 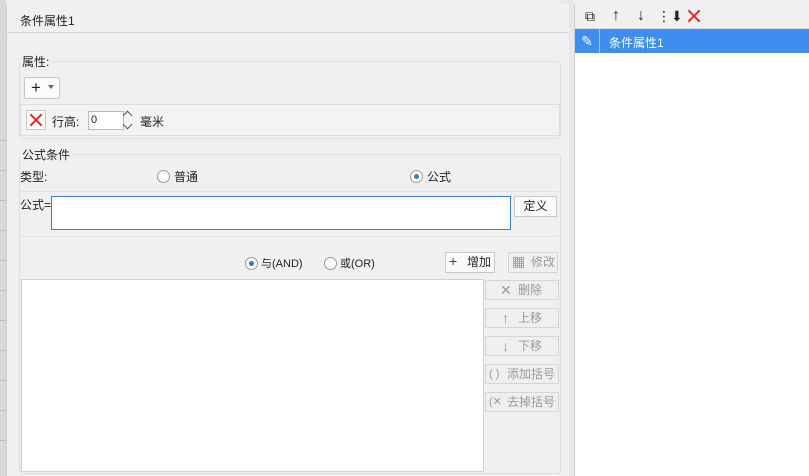 What do you see at coordinates (106, 120) in the screenshot?
I see `row-height-input: 0` at bounding box center [106, 120].